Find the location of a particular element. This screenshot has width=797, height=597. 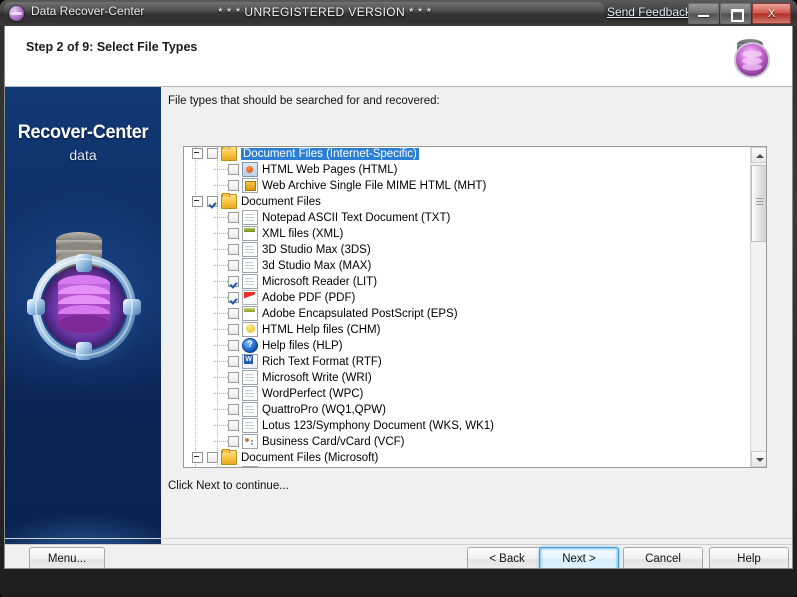

sidebar-branding-panel: Recover-Center data is located at coordinates (83, 315).